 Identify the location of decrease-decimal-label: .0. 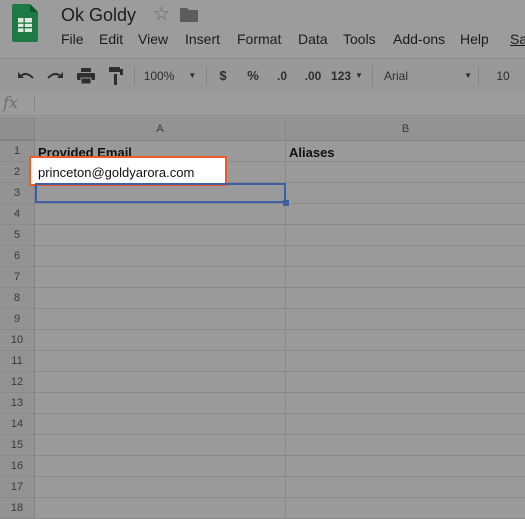
(281, 75).